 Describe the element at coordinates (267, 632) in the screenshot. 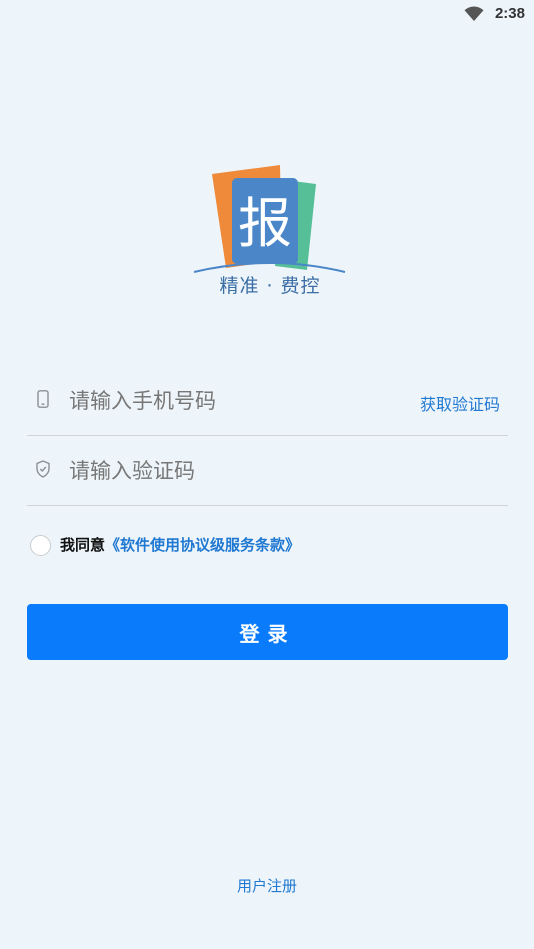

I see `login-button: 登录` at that location.